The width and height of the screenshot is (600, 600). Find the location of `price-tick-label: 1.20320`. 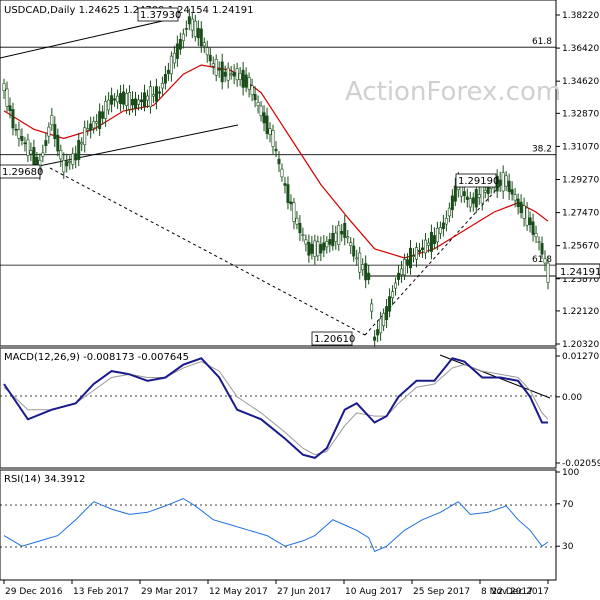

price-tick-label: 1.20320 is located at coordinates (580, 345).